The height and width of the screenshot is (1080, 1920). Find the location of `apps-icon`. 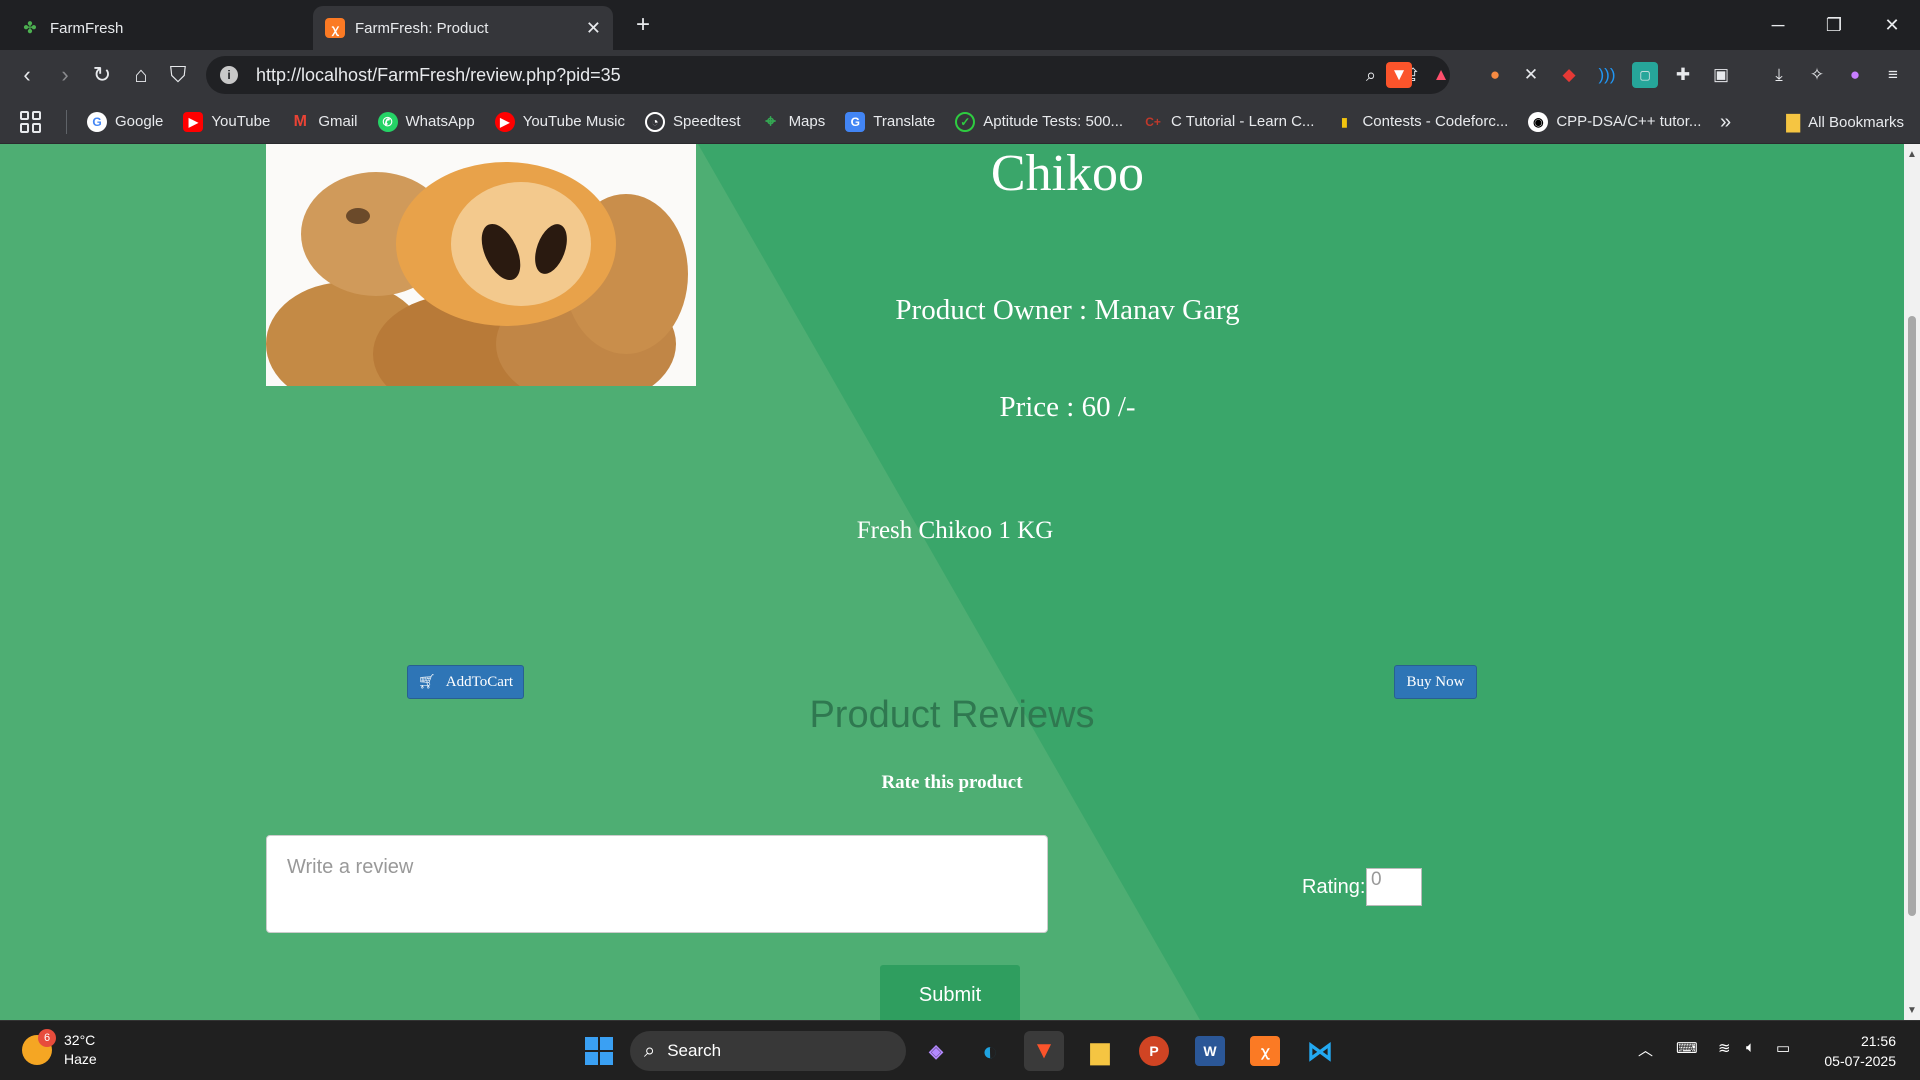

apps-icon is located at coordinates (31, 121).